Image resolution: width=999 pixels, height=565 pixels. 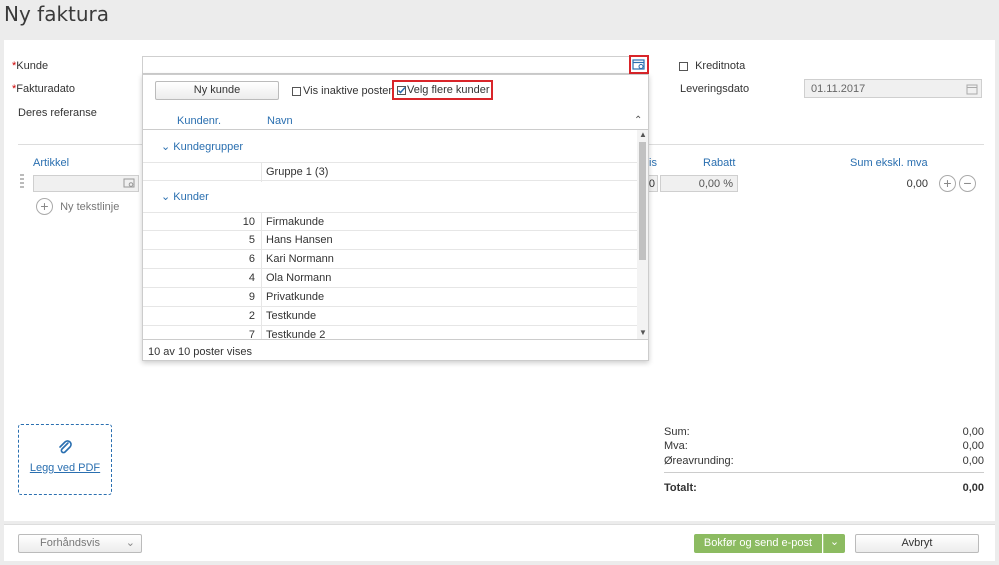 What do you see at coordinates (824, 432) in the screenshot?
I see `sum-row: Sum: 0,00` at bounding box center [824, 432].